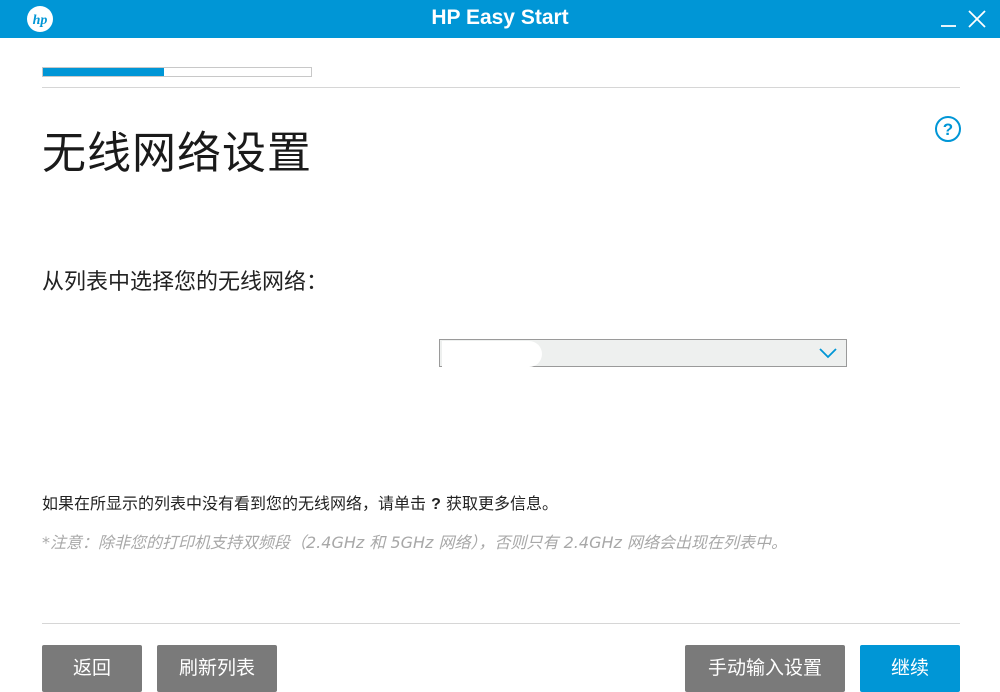 Image resolution: width=1000 pixels, height=692 pixels. What do you see at coordinates (436, 504) in the screenshot?
I see `help-info-question-mark: ?` at bounding box center [436, 504].